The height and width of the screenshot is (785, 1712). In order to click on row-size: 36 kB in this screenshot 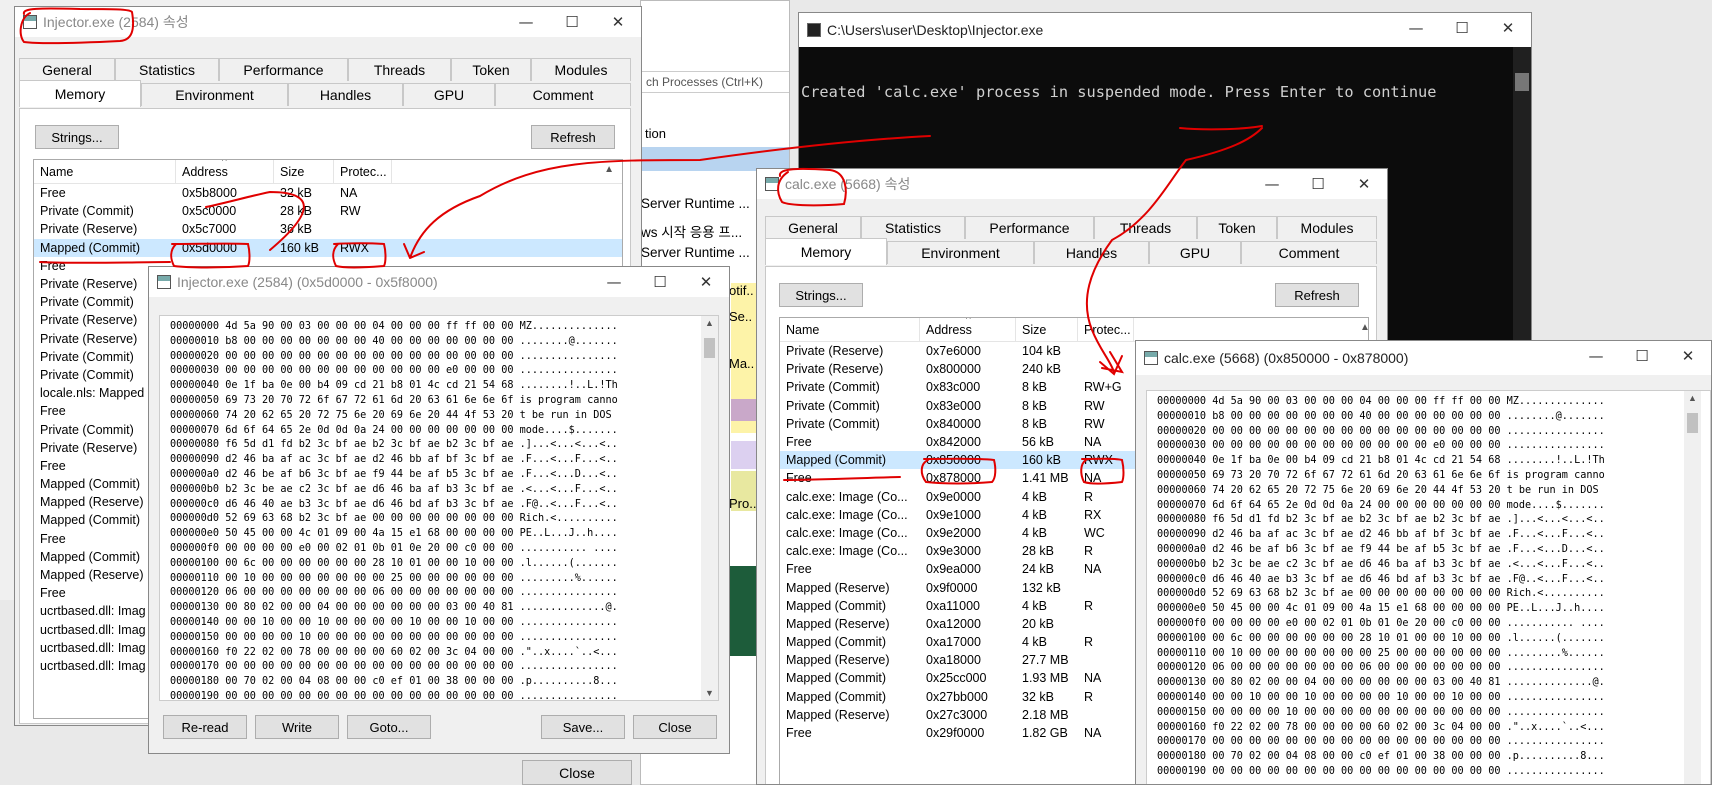, I will do `click(296, 229)`.